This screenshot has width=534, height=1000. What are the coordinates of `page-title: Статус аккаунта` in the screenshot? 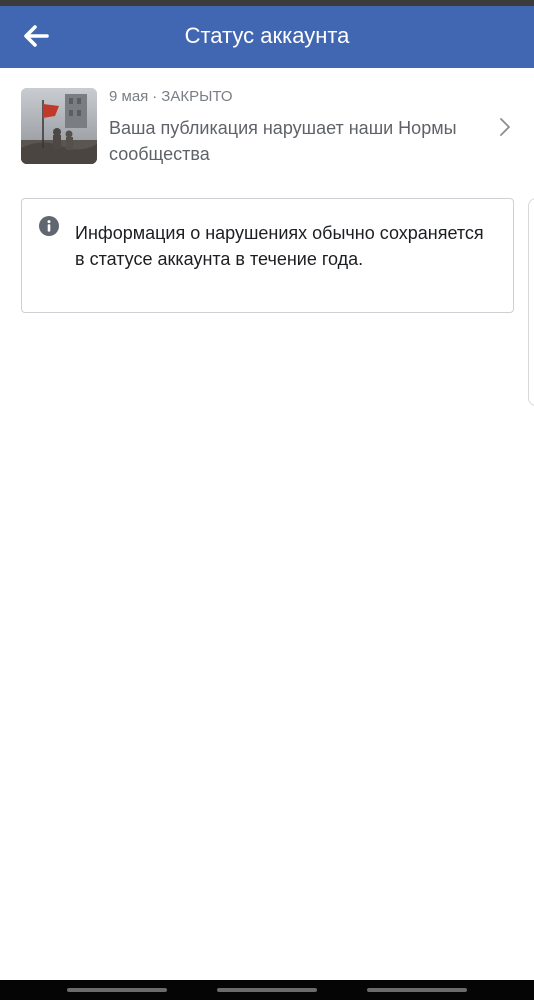 It's located at (267, 35).